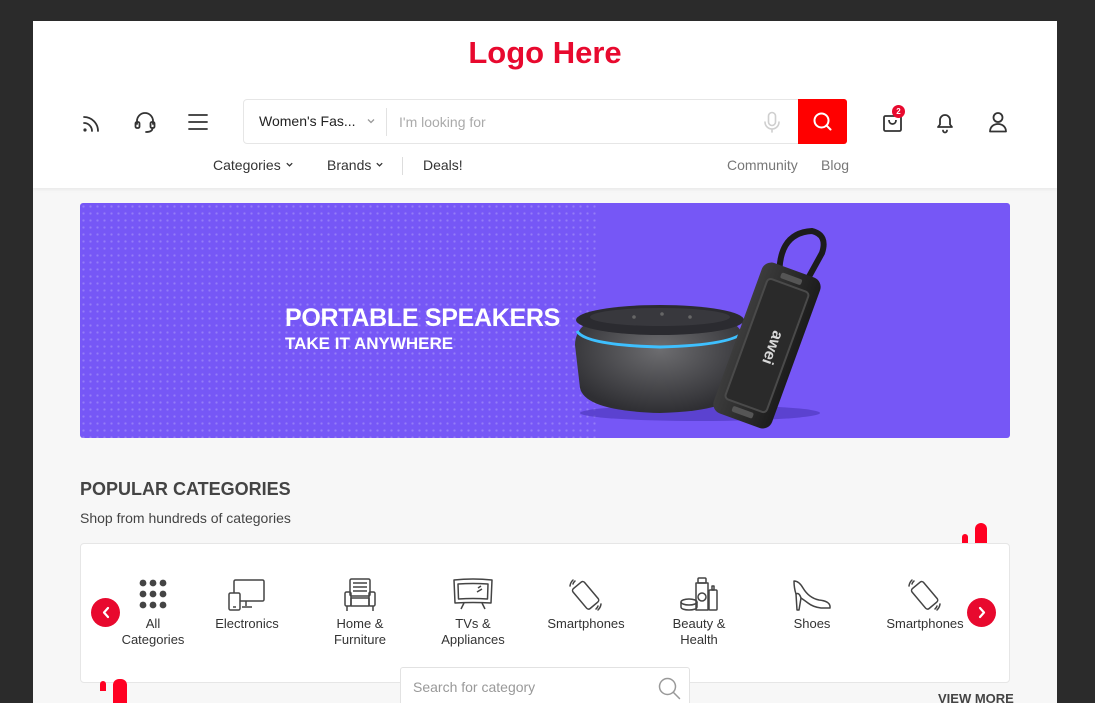  What do you see at coordinates (92, 123) in the screenshot?
I see `rss-icon` at bounding box center [92, 123].